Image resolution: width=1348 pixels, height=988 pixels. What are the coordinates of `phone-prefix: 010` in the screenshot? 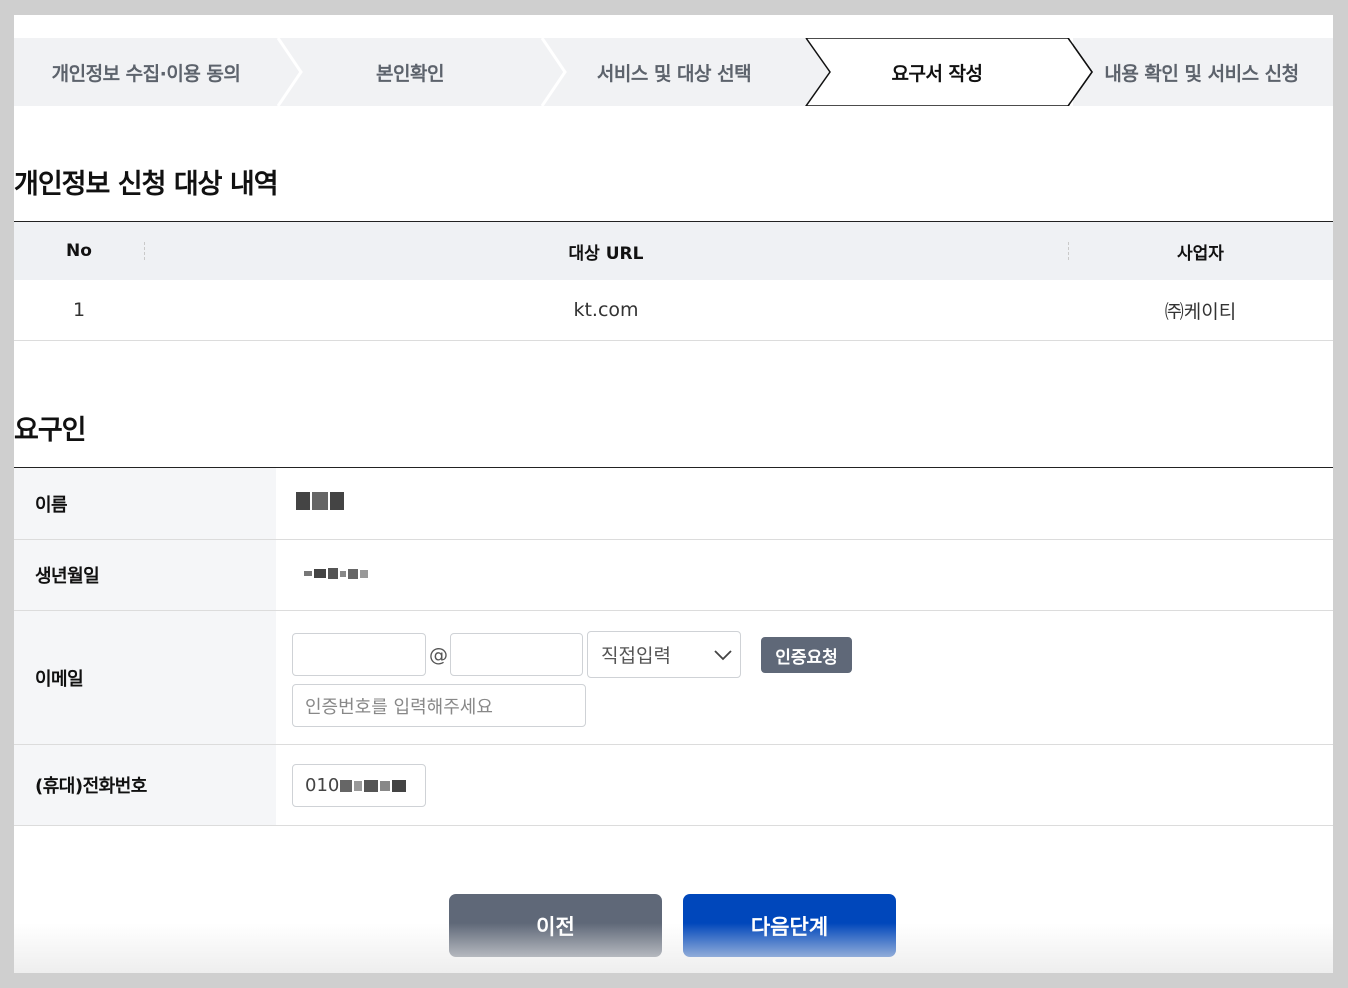 It's located at (322, 785).